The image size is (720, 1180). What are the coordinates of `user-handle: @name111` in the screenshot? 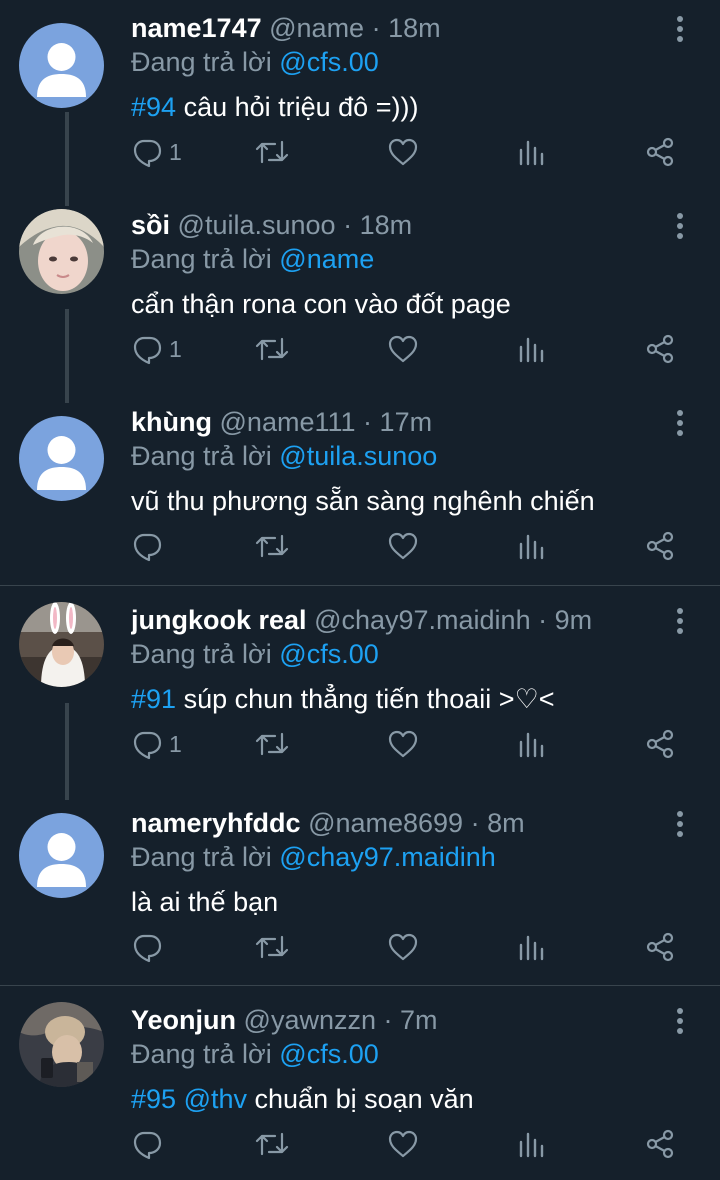 It's located at (288, 422).